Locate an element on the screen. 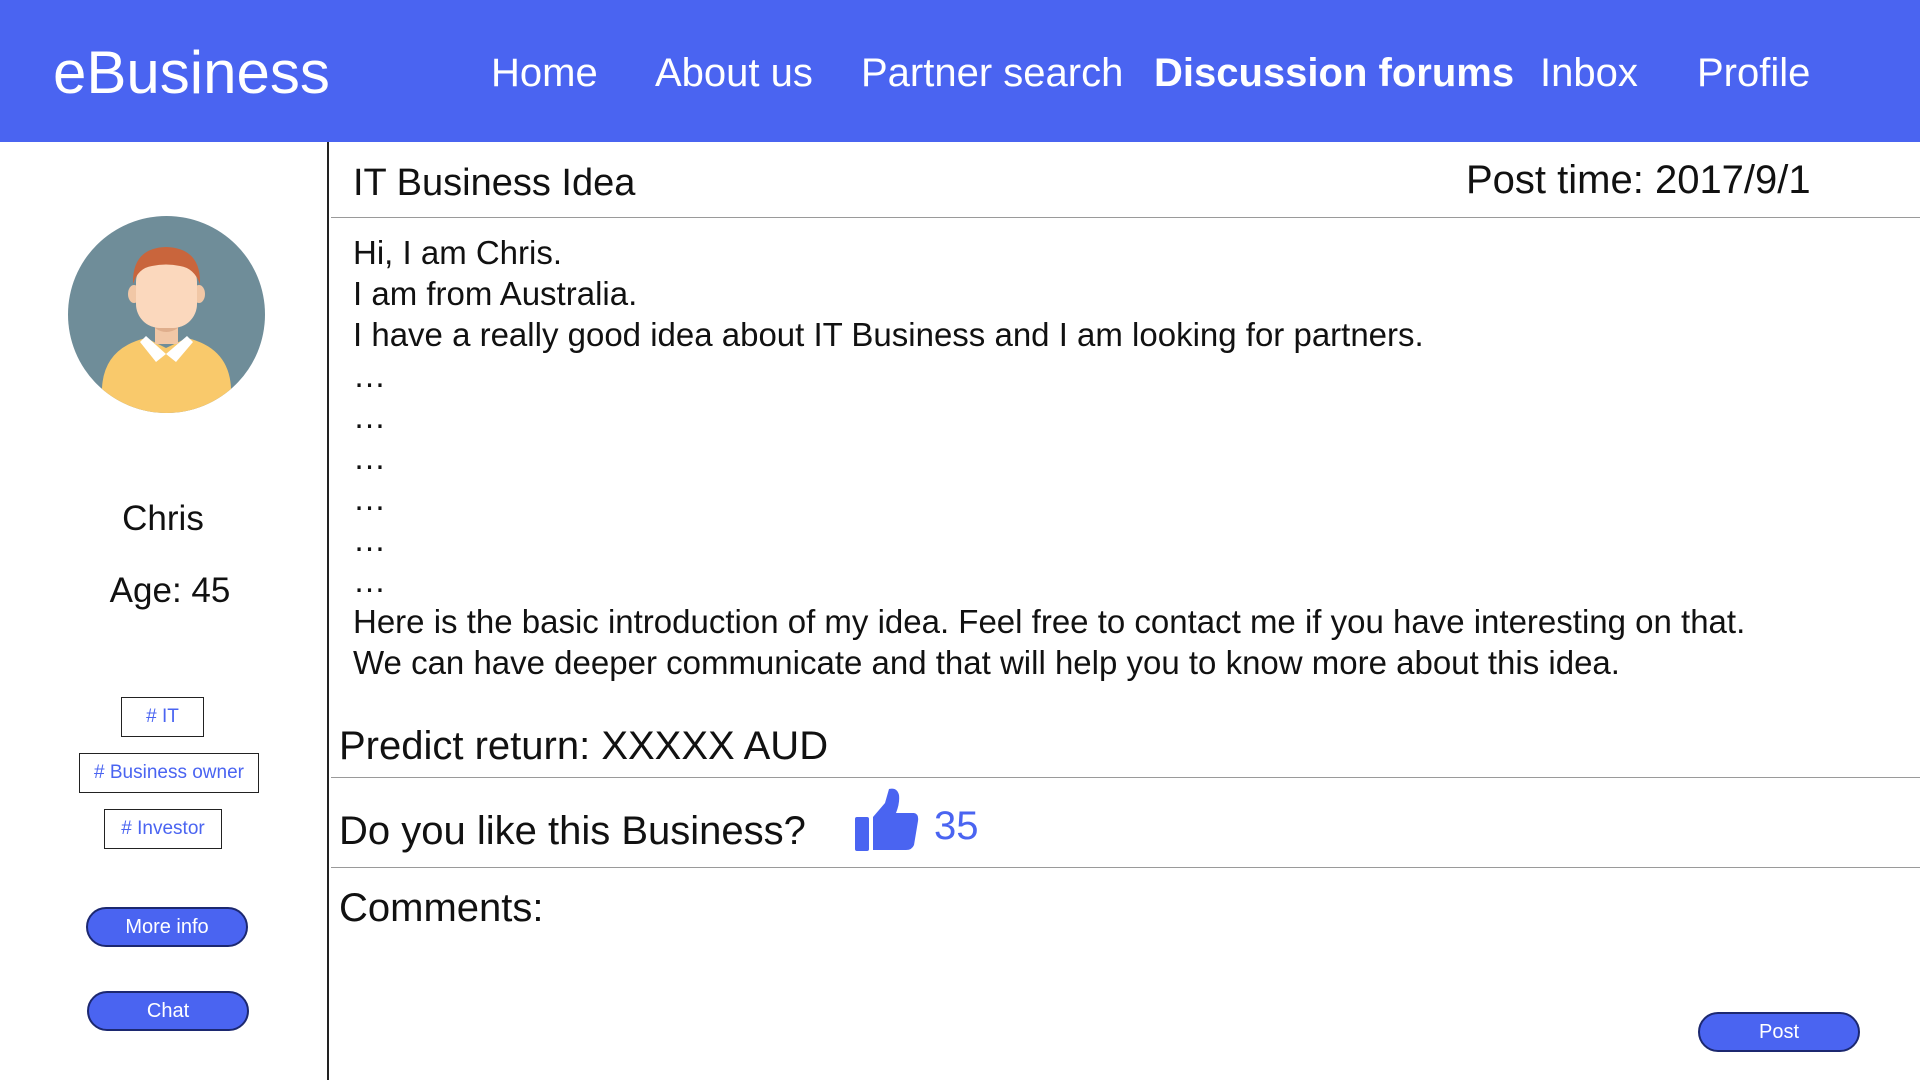  user-age: Age: 45 is located at coordinates (170, 590).